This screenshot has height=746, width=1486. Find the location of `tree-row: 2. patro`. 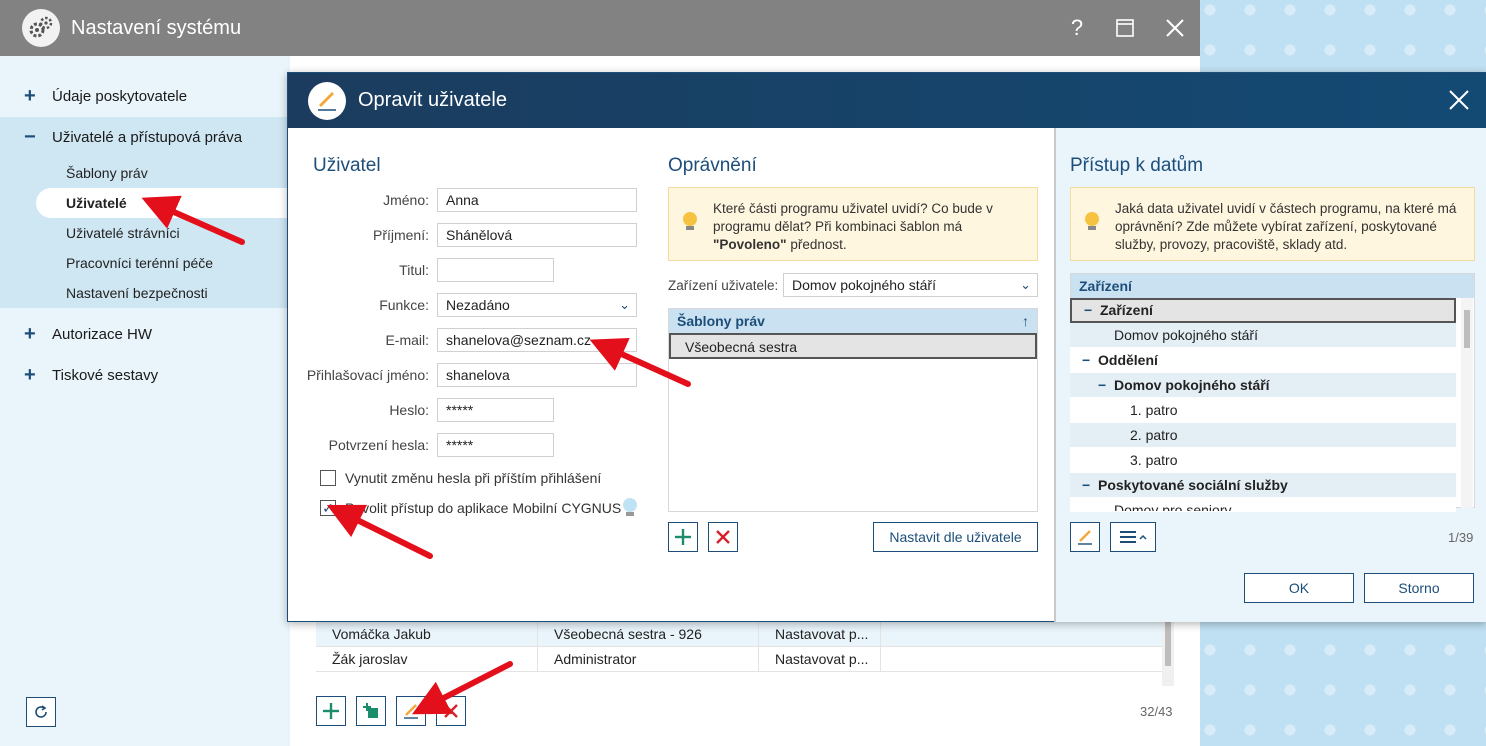

tree-row: 2. patro is located at coordinates (1263, 435).